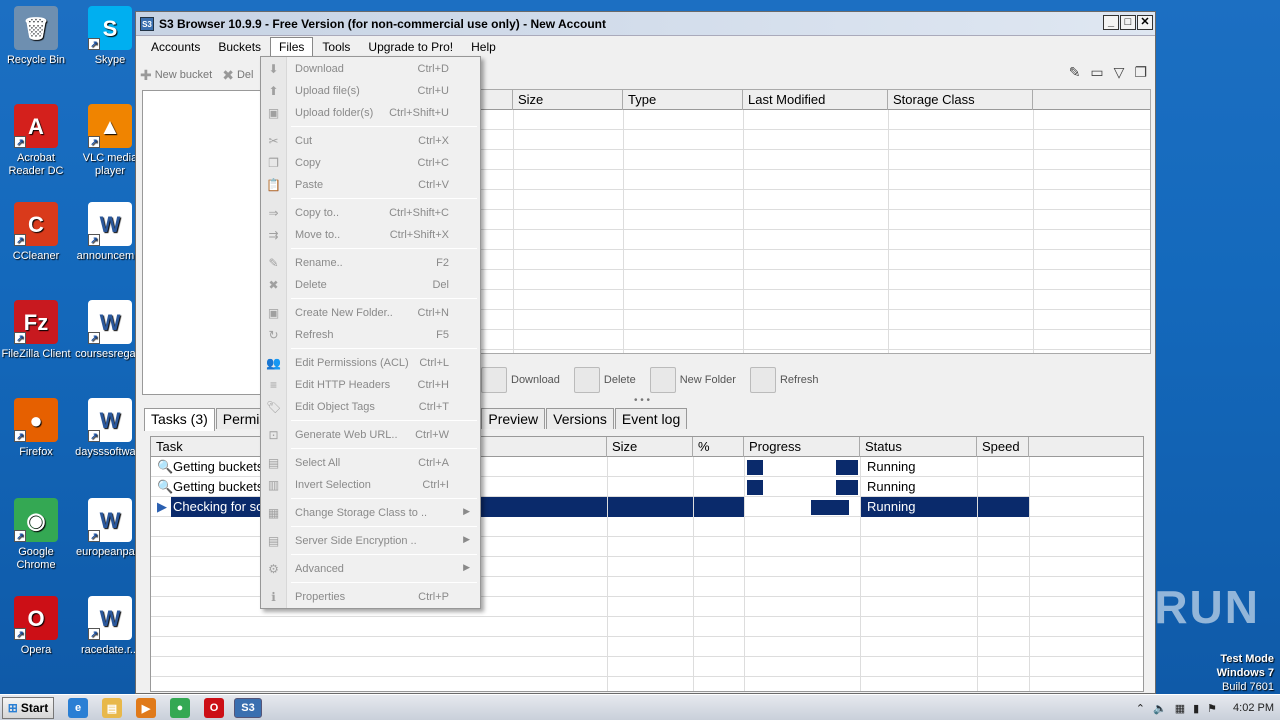  Describe the element at coordinates (370, 435) in the screenshot. I see `menu-item-generate-web-url: ⊡ Generate Web URL.. Ctrl+W` at that location.